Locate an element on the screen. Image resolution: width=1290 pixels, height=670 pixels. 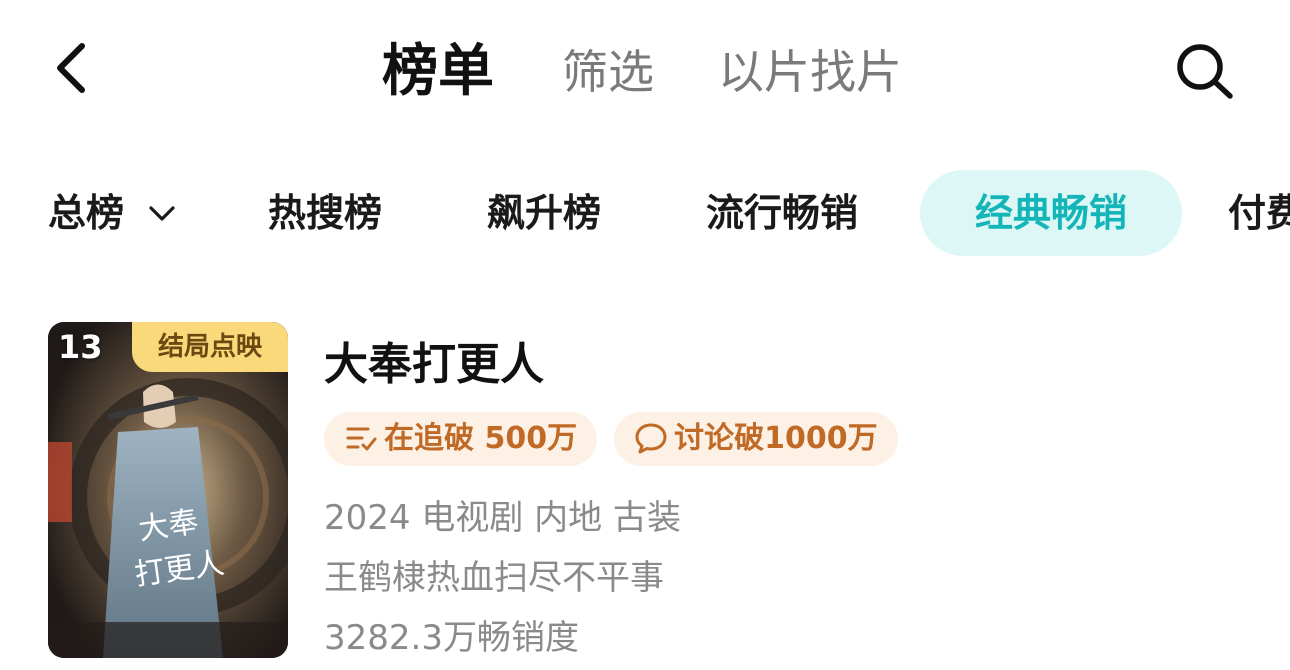
category-tab-hot-search: 热搜榜 is located at coordinates (325, 213).